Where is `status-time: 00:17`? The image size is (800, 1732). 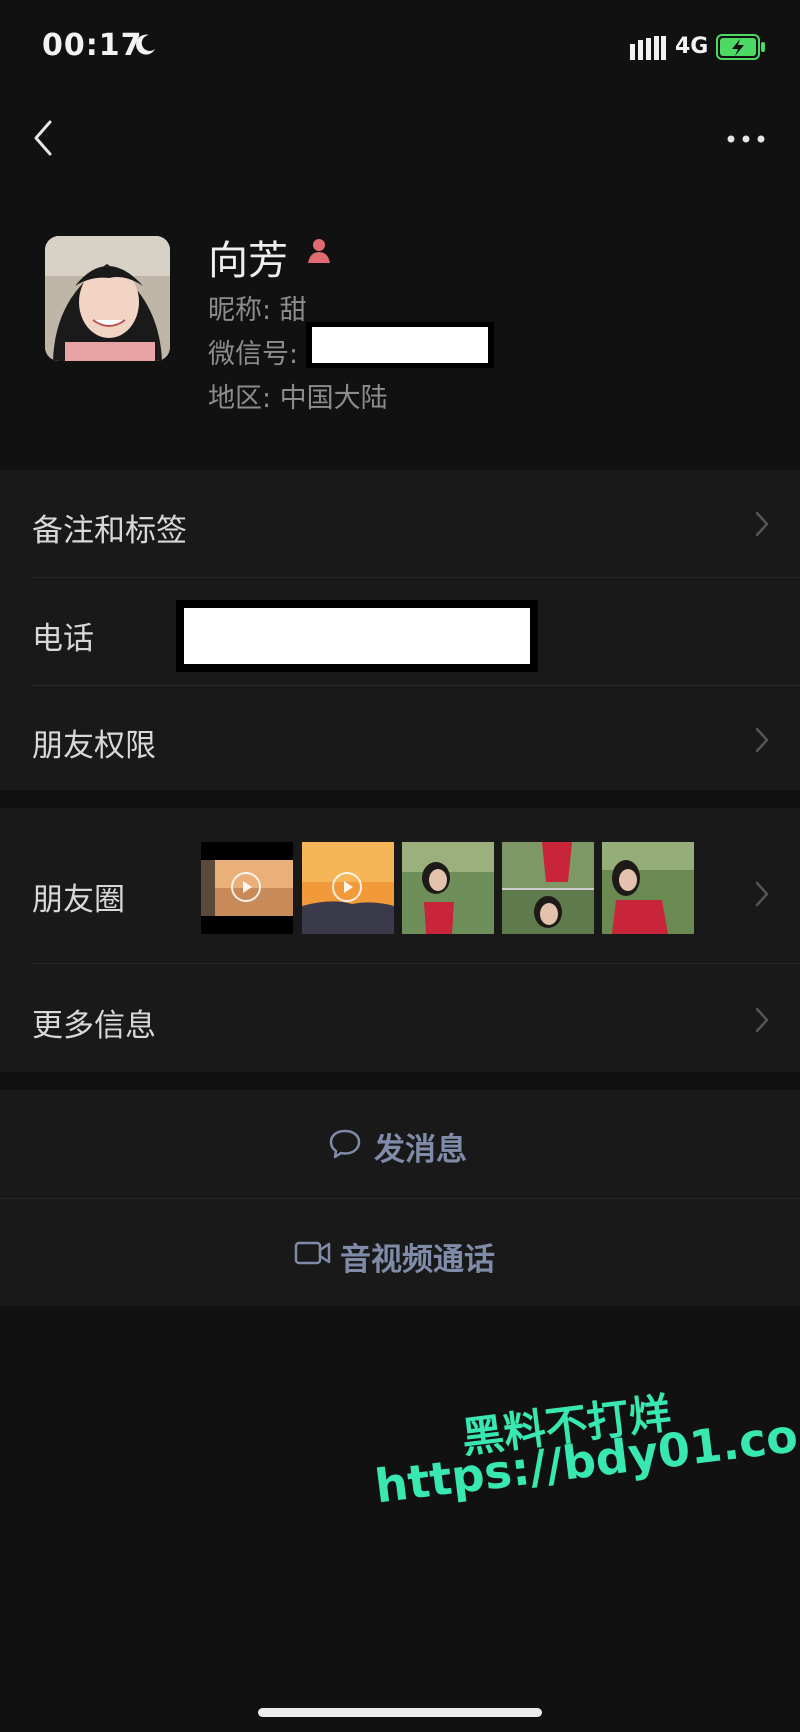
status-time: 00:17 is located at coordinates (92, 45).